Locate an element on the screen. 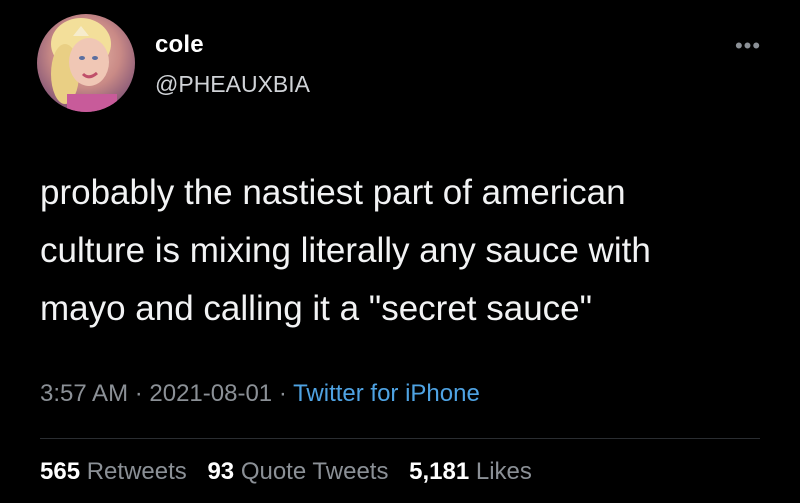 The height and width of the screenshot is (503, 800). more-options-icon: ••• is located at coordinates (748, 46).